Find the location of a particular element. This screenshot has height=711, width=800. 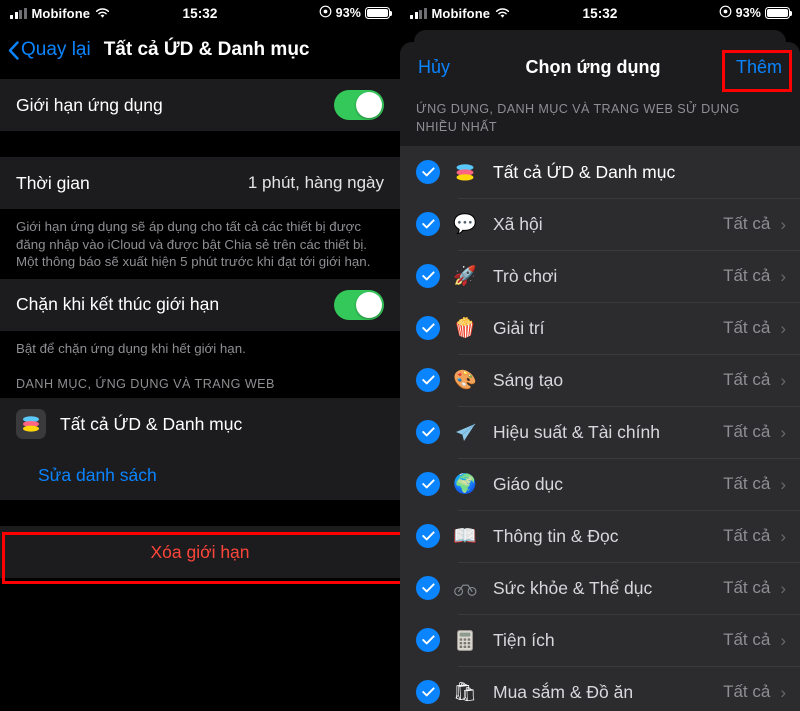

status-bar-left: Mobifone 15:32 93% is located at coordinates (200, 13).